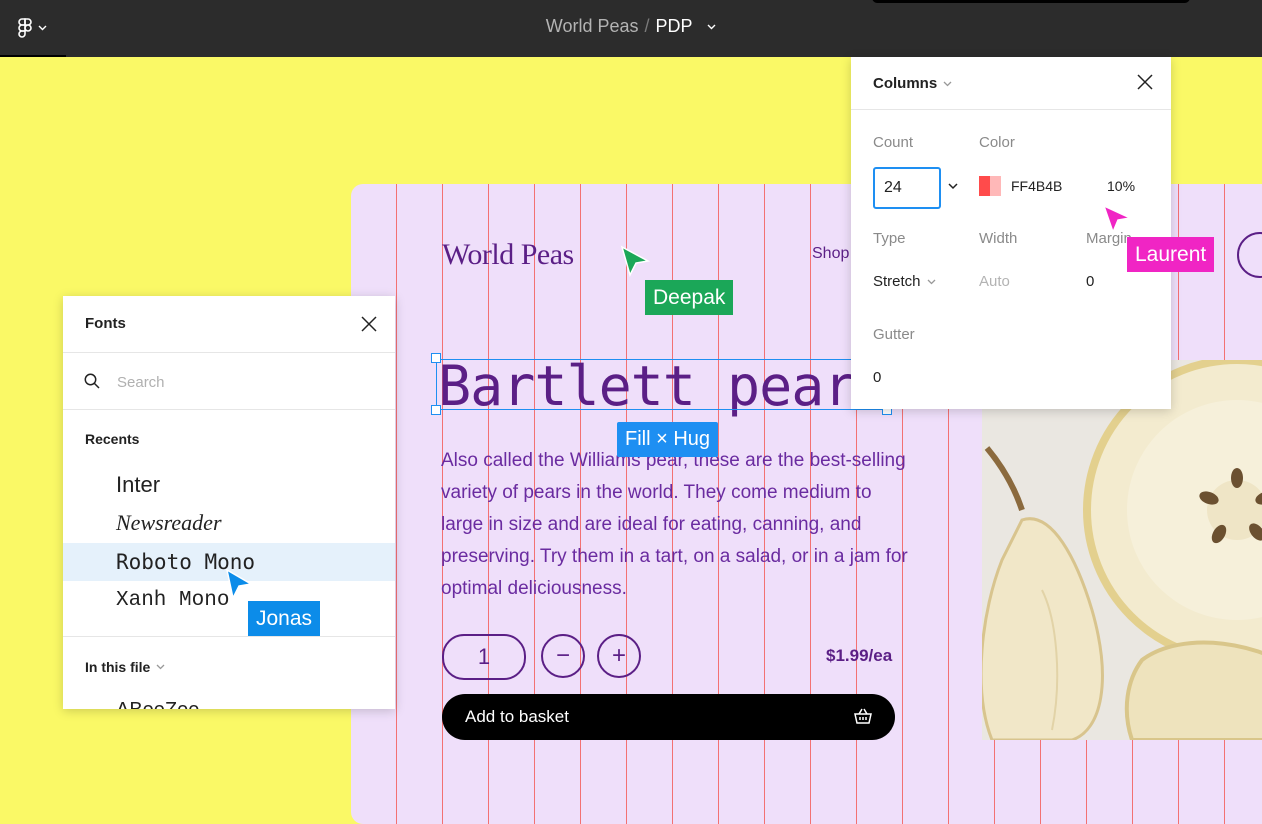 Image resolution: width=1262 pixels, height=824 pixels. I want to click on cart-button, so click(1249, 255).